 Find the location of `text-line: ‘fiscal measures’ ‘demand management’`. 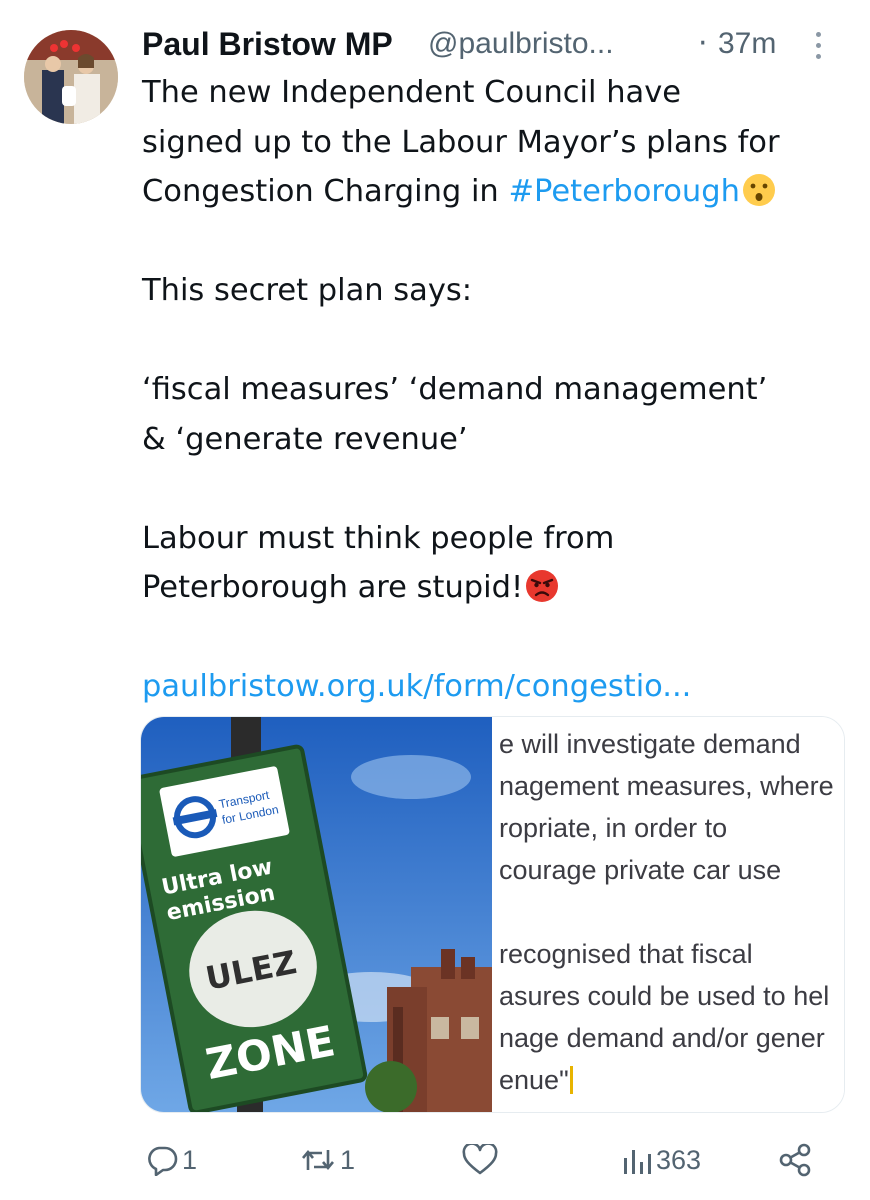

text-line: ‘fiscal measures’ ‘demand management’ is located at coordinates (455, 389).